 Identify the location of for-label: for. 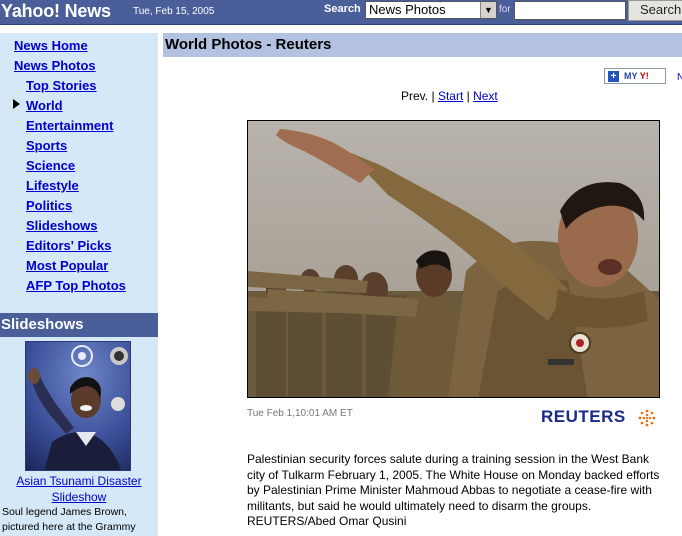
(505, 9).